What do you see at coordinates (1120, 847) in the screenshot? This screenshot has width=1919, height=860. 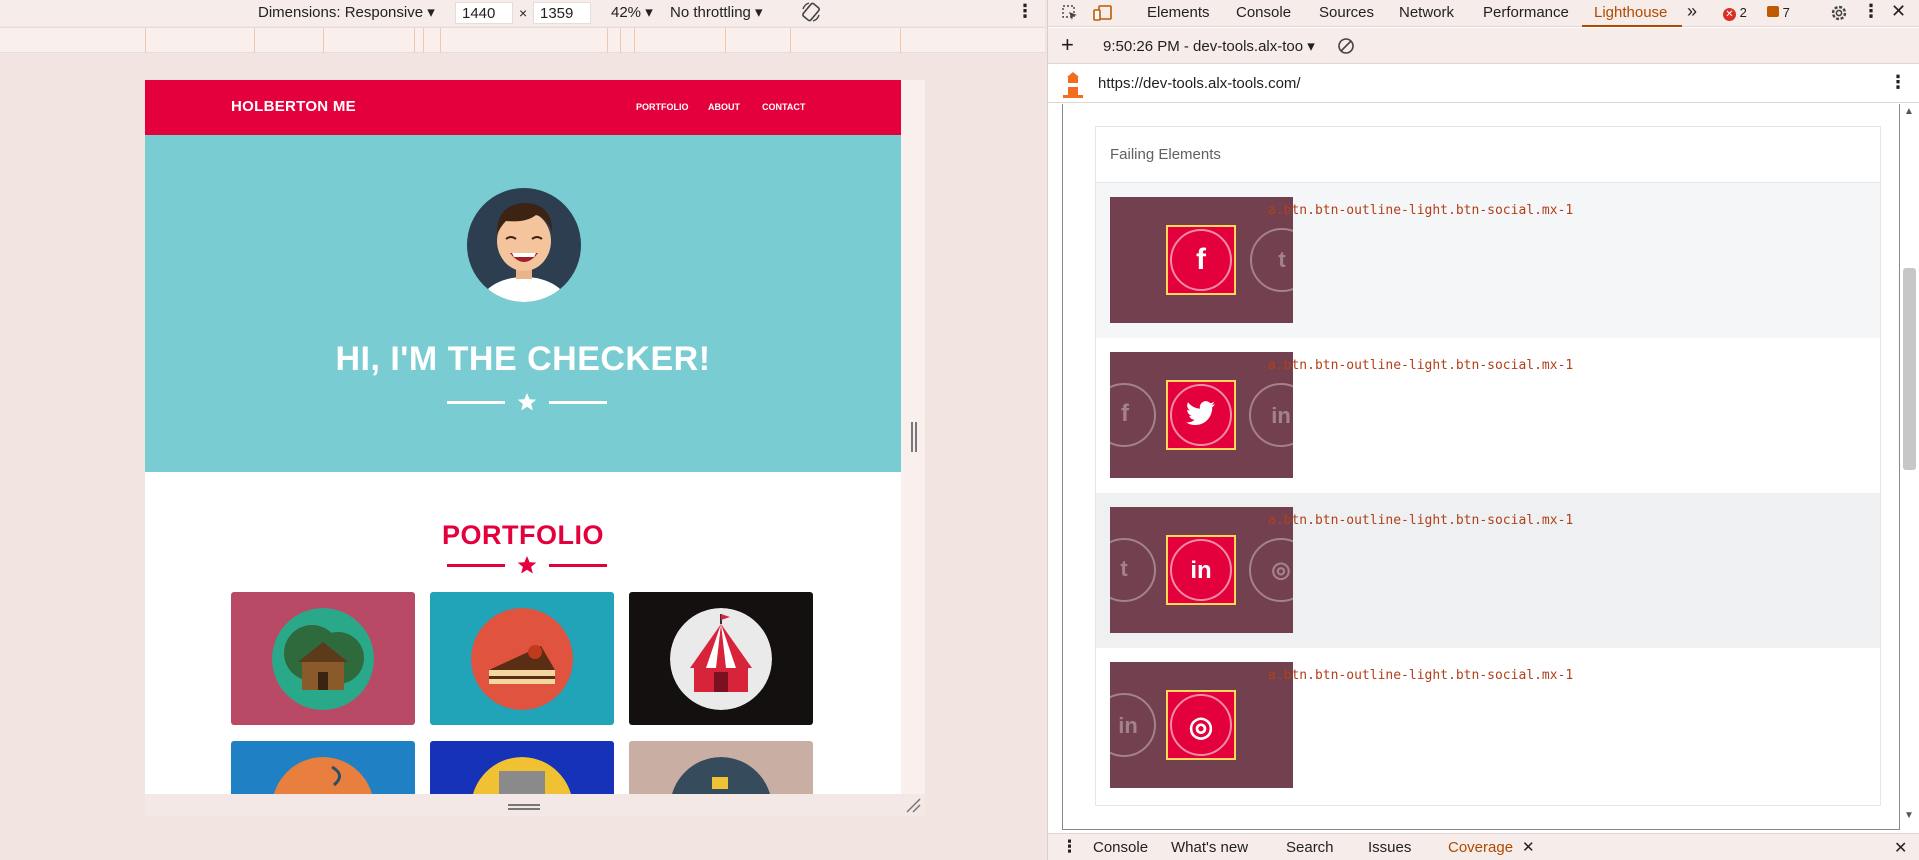 I see `drawer-tab-console: Console` at bounding box center [1120, 847].